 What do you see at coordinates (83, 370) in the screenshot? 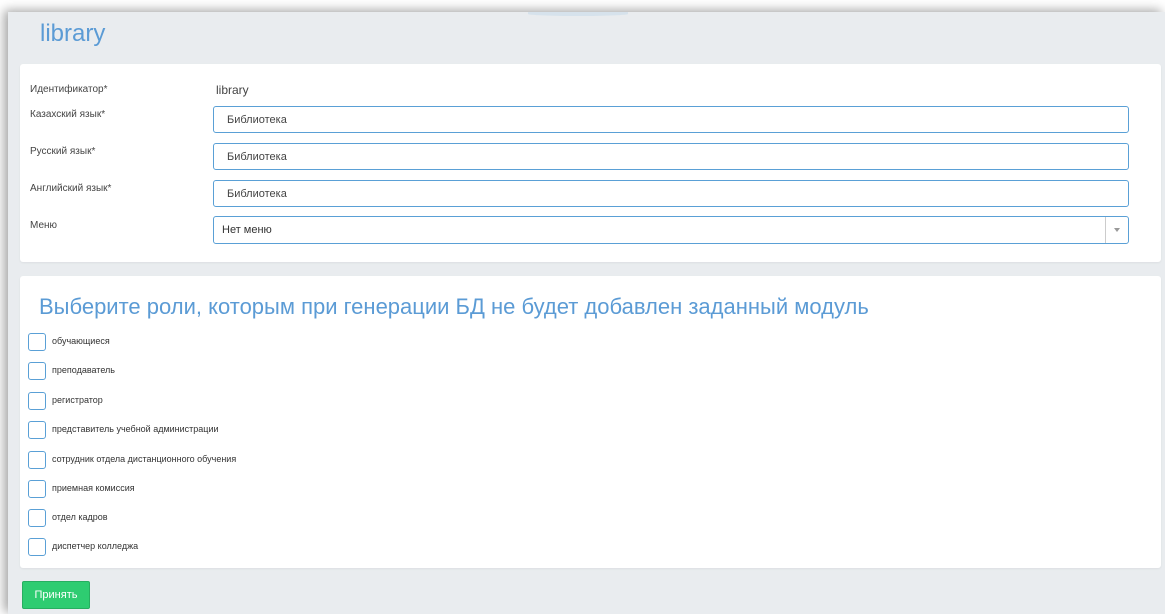
I see `role-label: преподаватель` at bounding box center [83, 370].